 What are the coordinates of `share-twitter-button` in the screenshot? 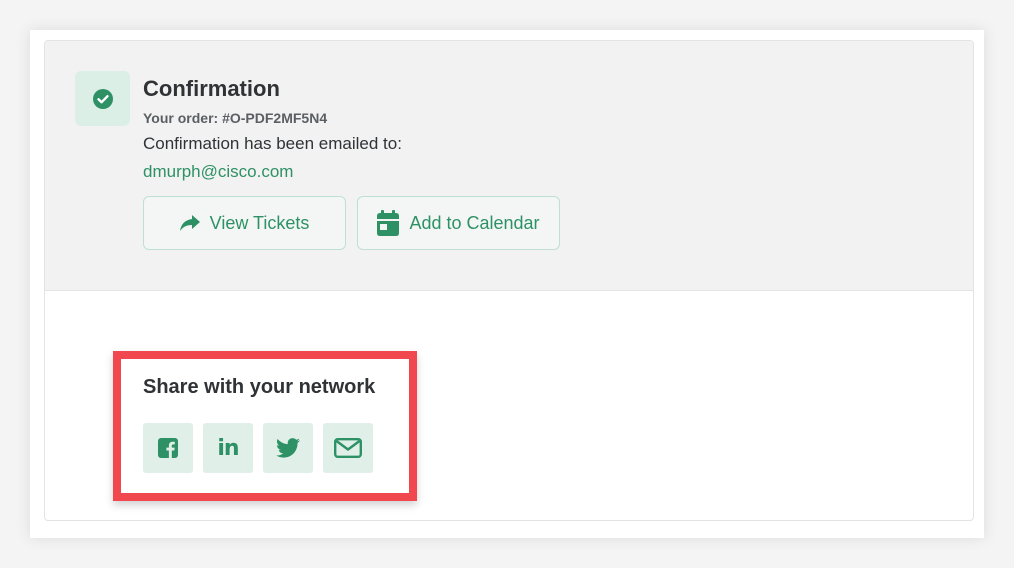 It's located at (288, 448).